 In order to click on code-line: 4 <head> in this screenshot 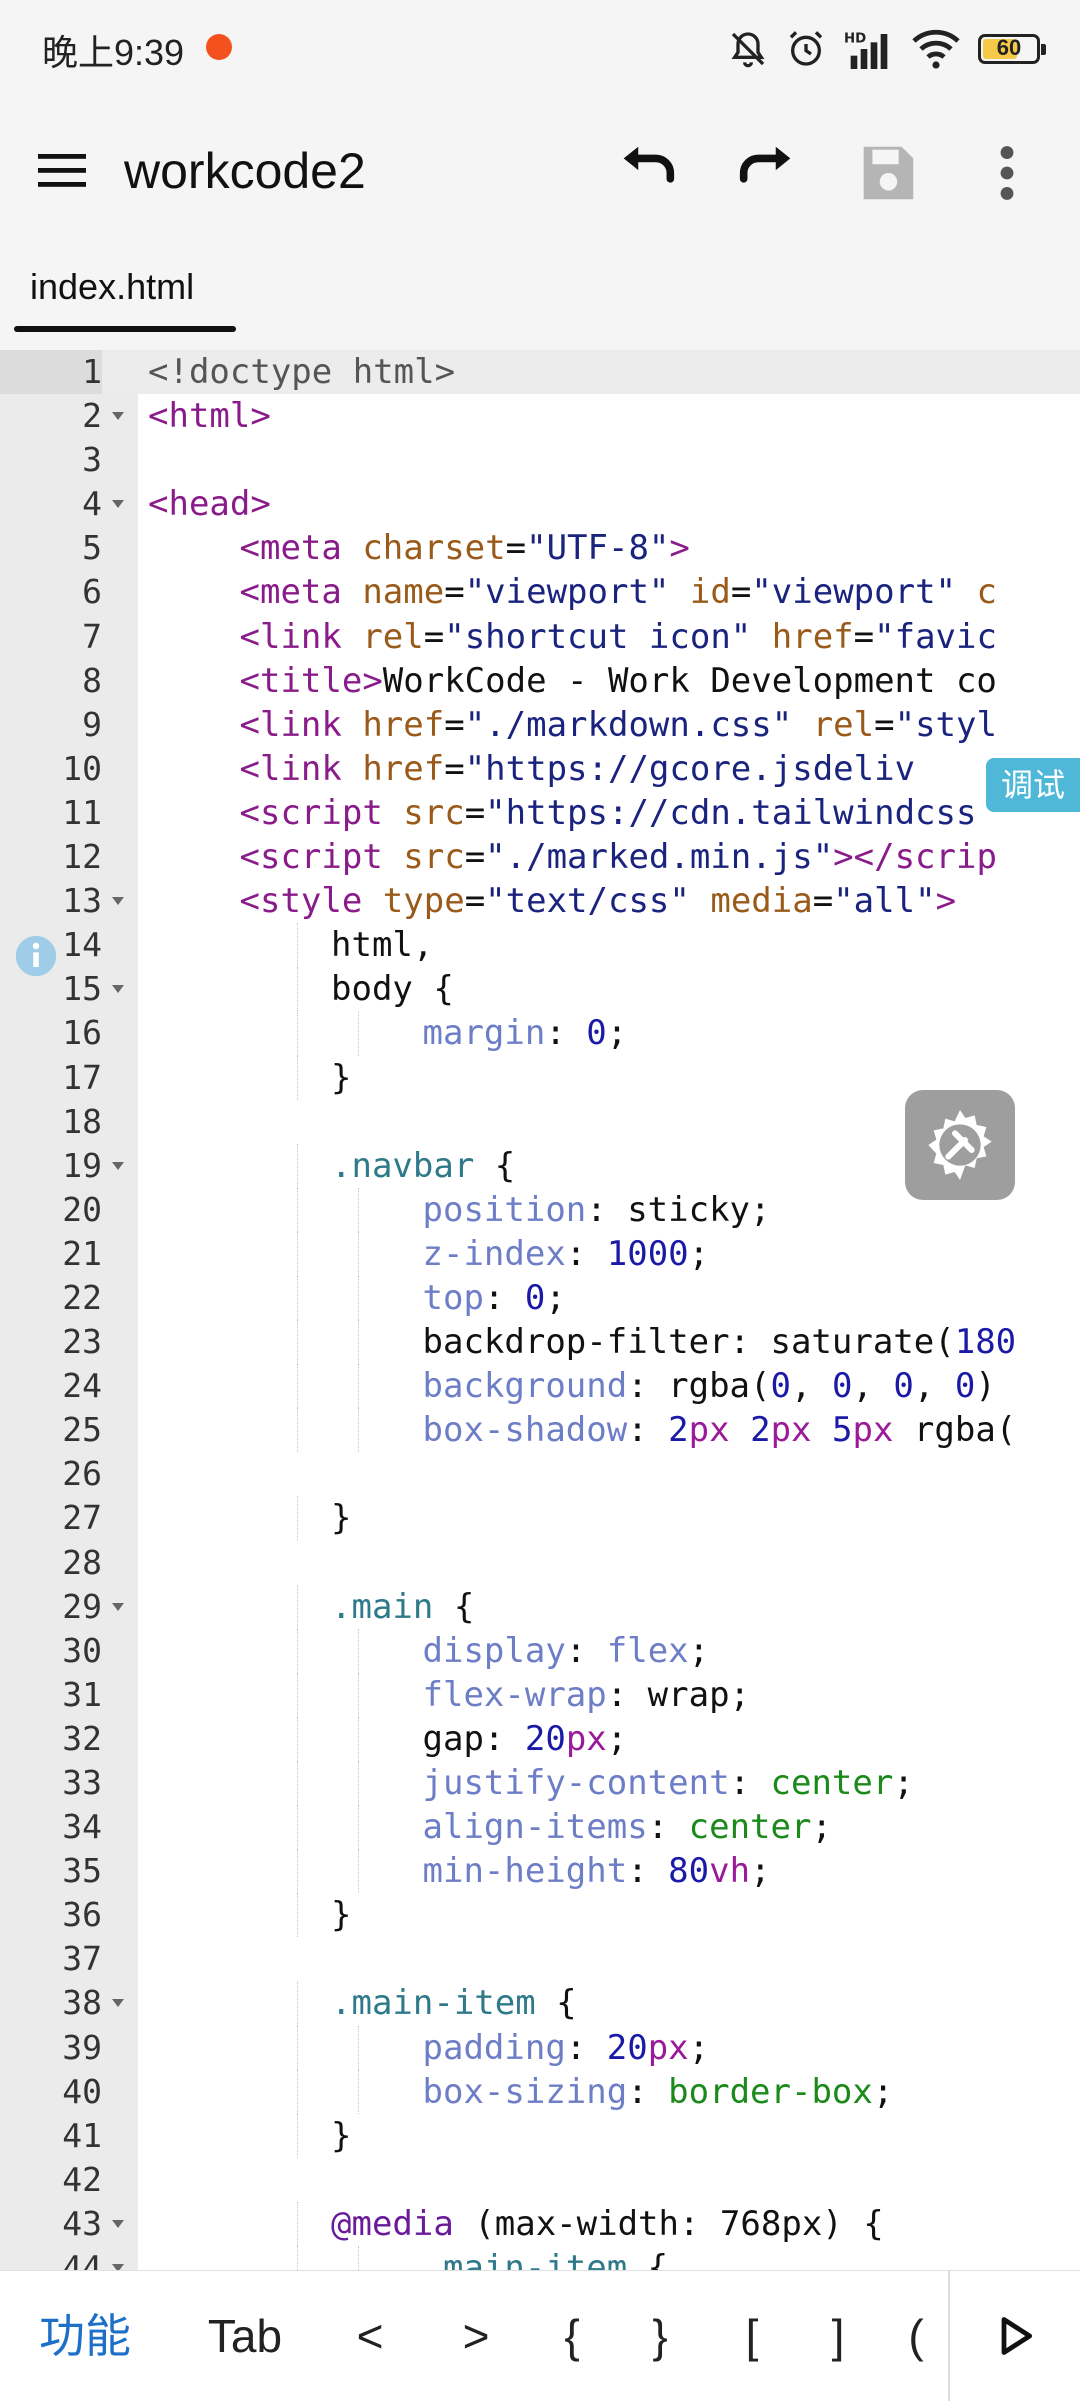, I will do `click(540, 504)`.